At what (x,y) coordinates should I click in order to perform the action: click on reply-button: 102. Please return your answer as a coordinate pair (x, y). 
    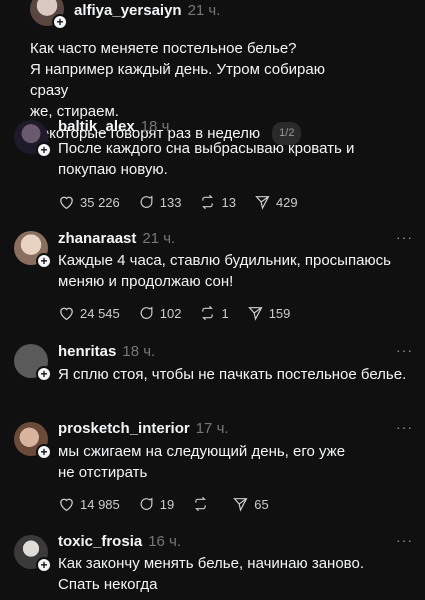
    Looking at the image, I should click on (160, 313).